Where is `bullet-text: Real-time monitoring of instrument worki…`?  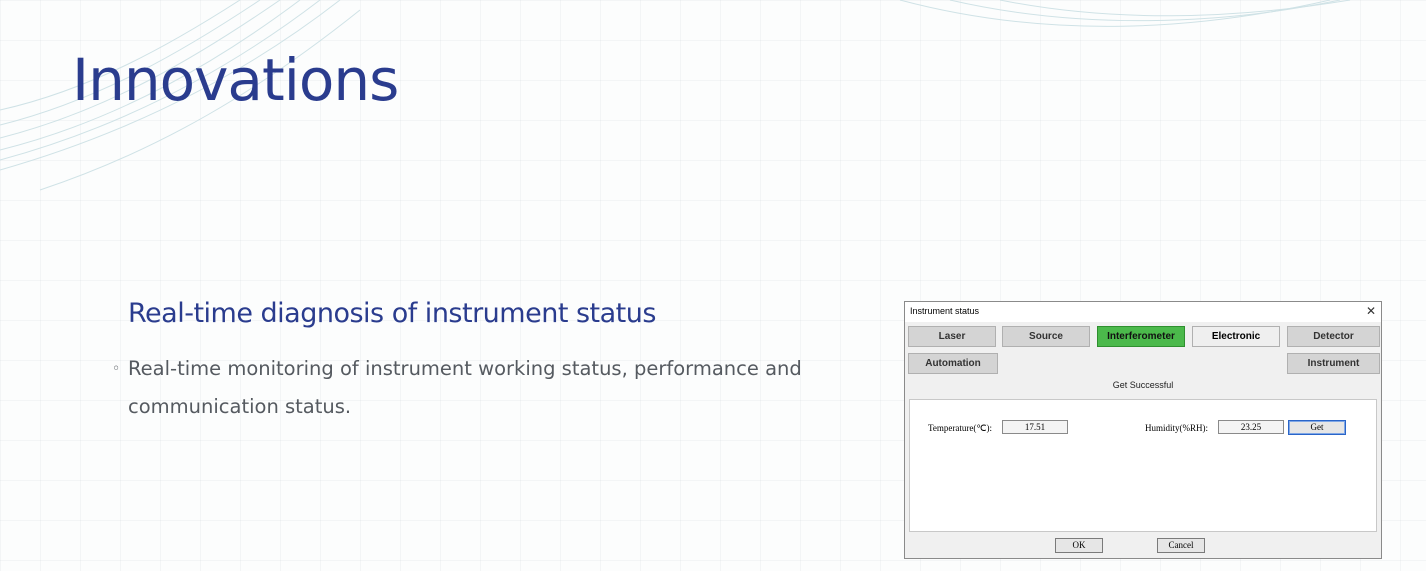
bullet-text: Real-time monitoring of instrument worki… is located at coordinates (465, 387).